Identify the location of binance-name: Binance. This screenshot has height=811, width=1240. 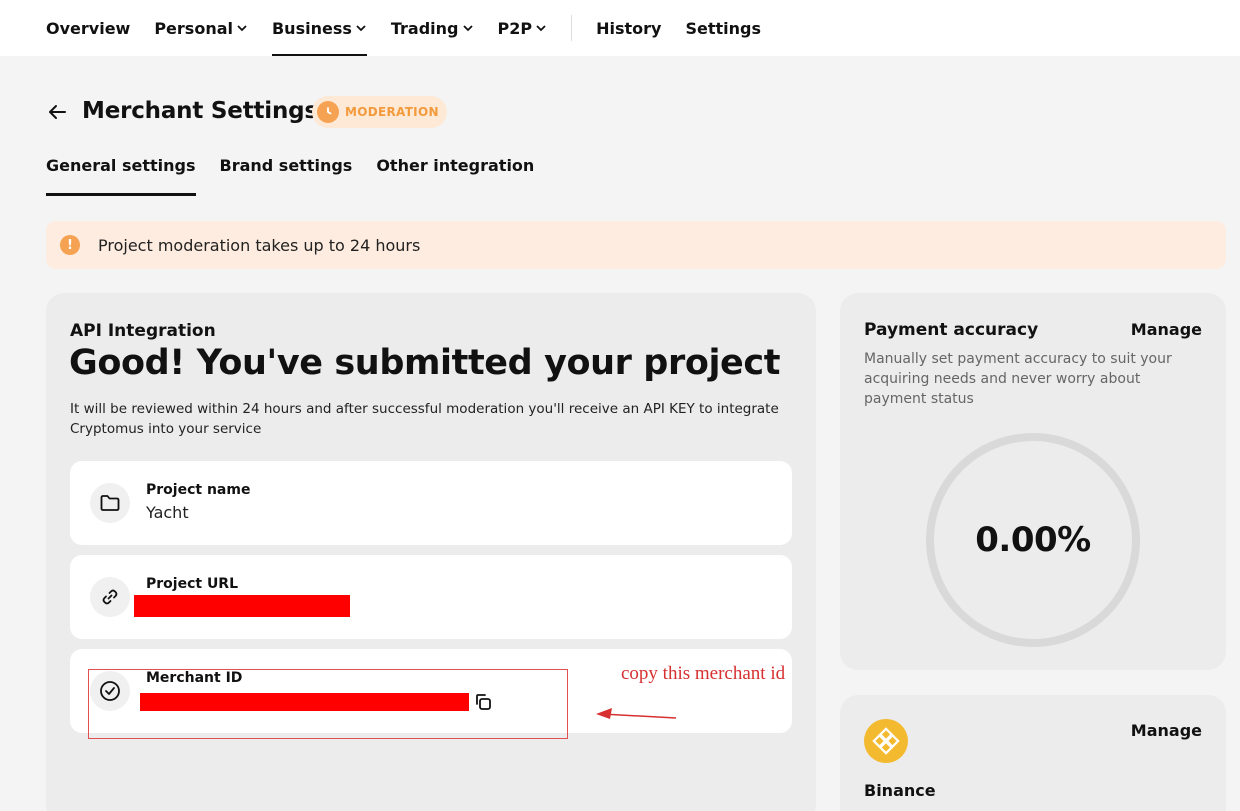
(900, 790).